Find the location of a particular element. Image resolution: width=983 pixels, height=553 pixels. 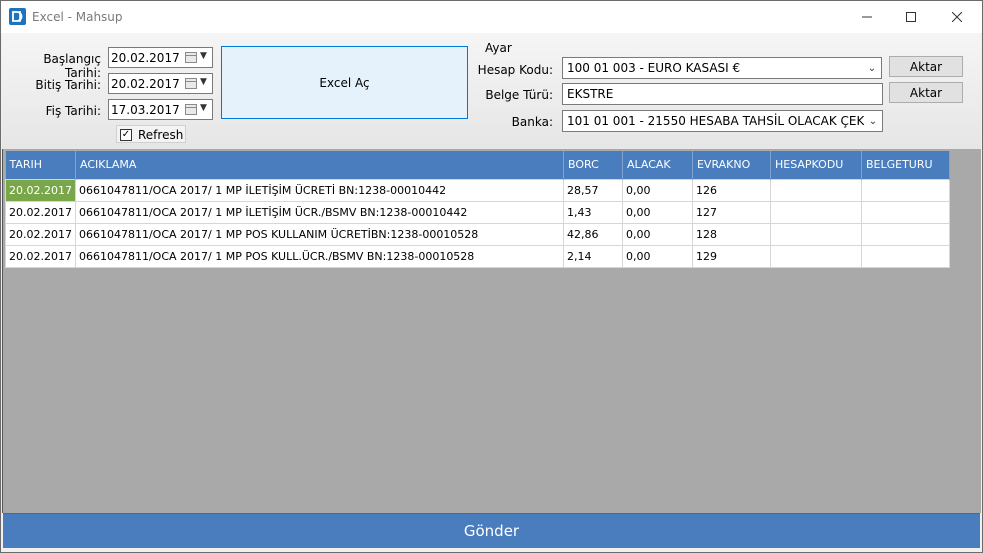

refresh-checkbox: ✓ Refresh is located at coordinates (151, 134).